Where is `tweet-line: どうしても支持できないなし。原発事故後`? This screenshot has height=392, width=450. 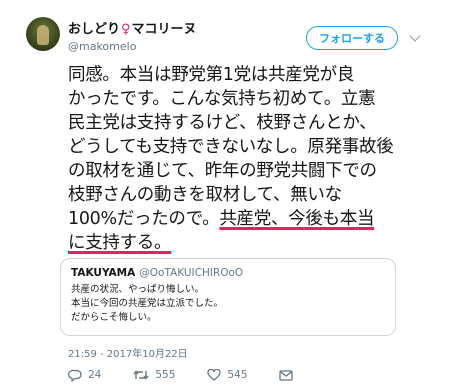 tweet-line: どうしても支持できないなし。原発事故後 is located at coordinates (231, 147).